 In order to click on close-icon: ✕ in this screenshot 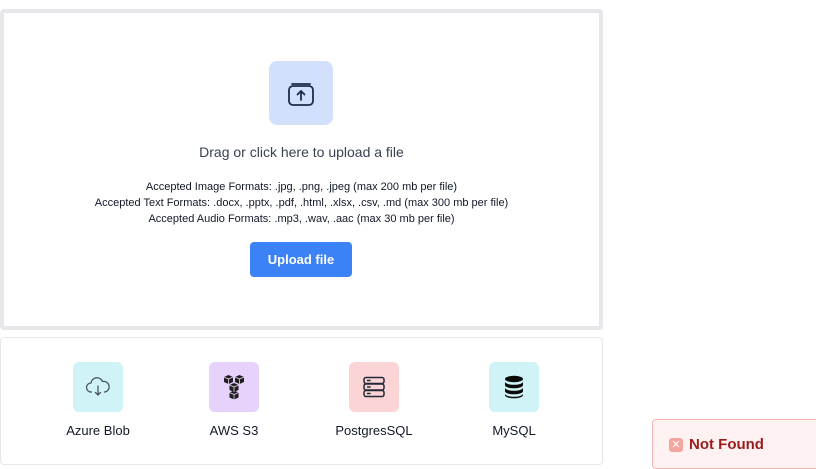, I will do `click(676, 445)`.